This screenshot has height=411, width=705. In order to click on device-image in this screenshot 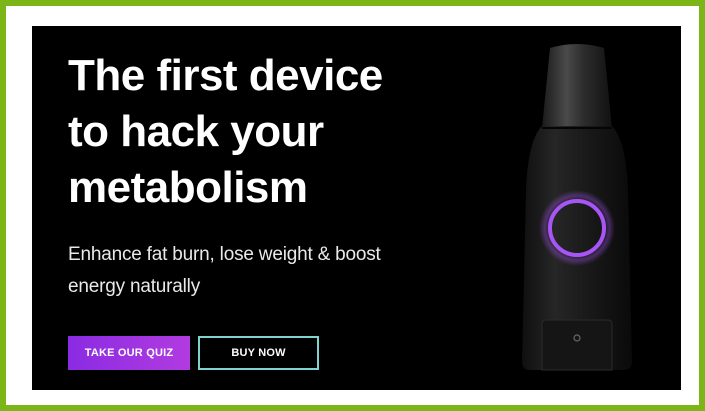, I will do `click(577, 207)`.